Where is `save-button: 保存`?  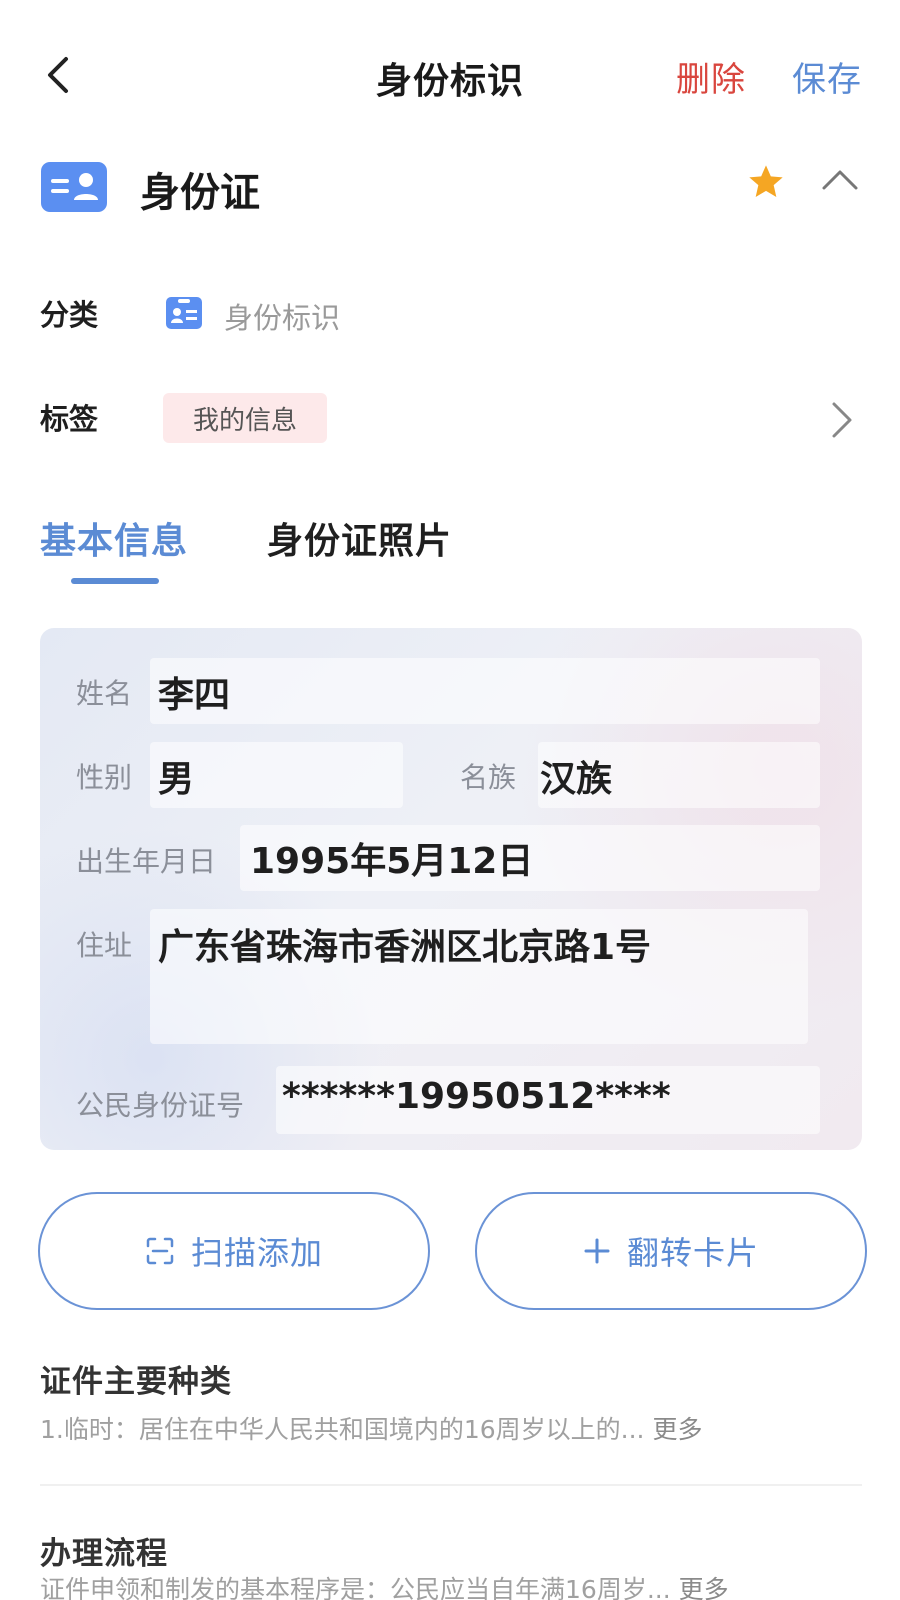 save-button: 保存 is located at coordinates (827, 76).